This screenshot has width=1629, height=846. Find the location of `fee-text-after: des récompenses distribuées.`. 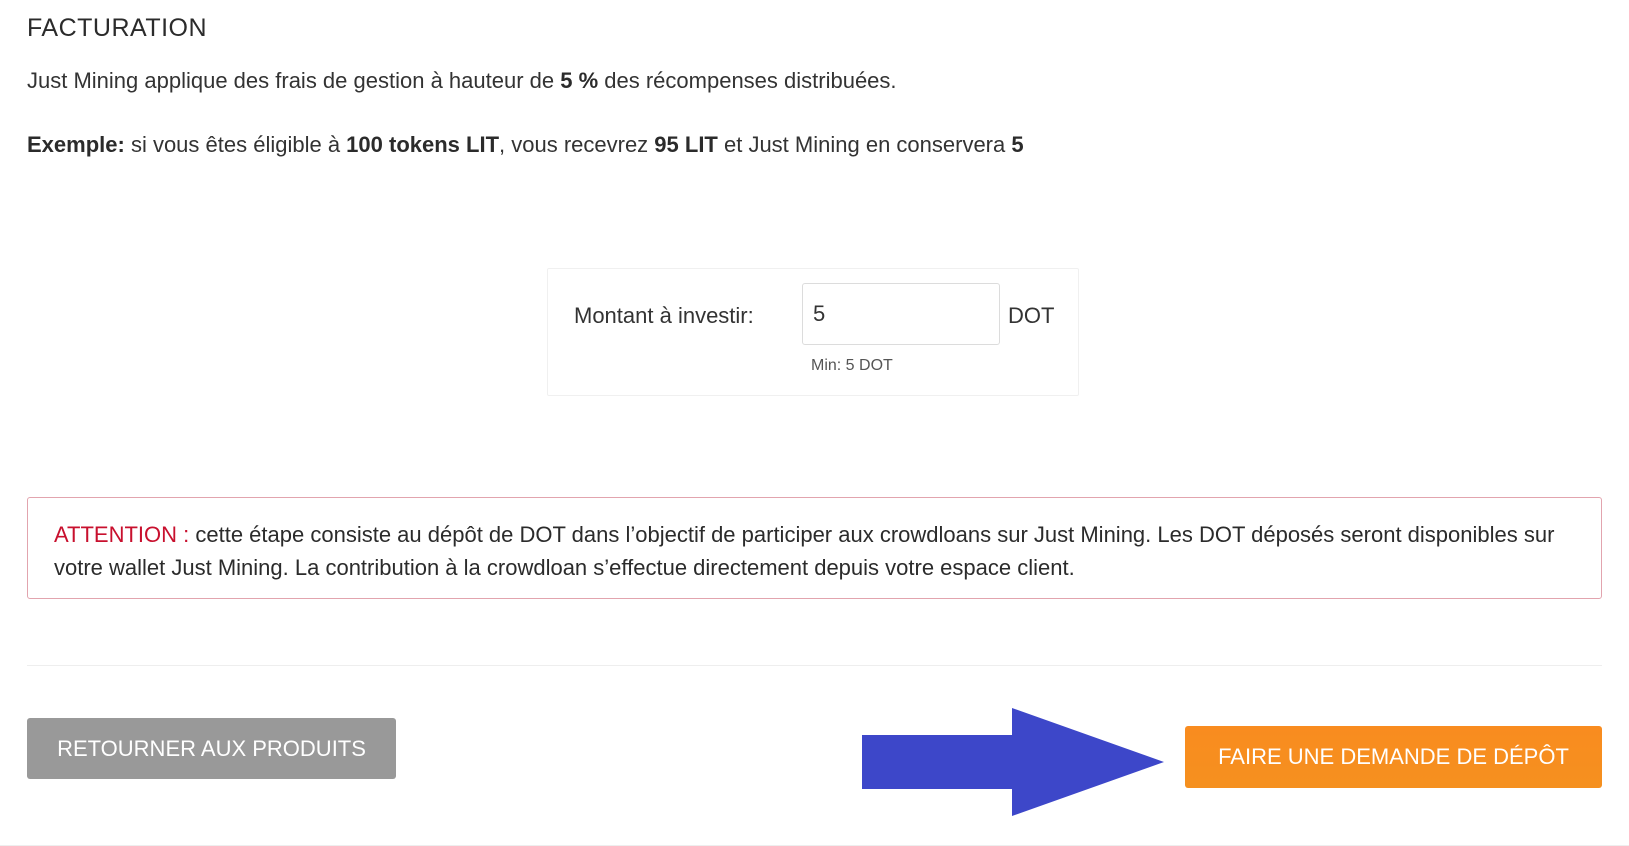

fee-text-after: des récompenses distribuées. is located at coordinates (747, 80).